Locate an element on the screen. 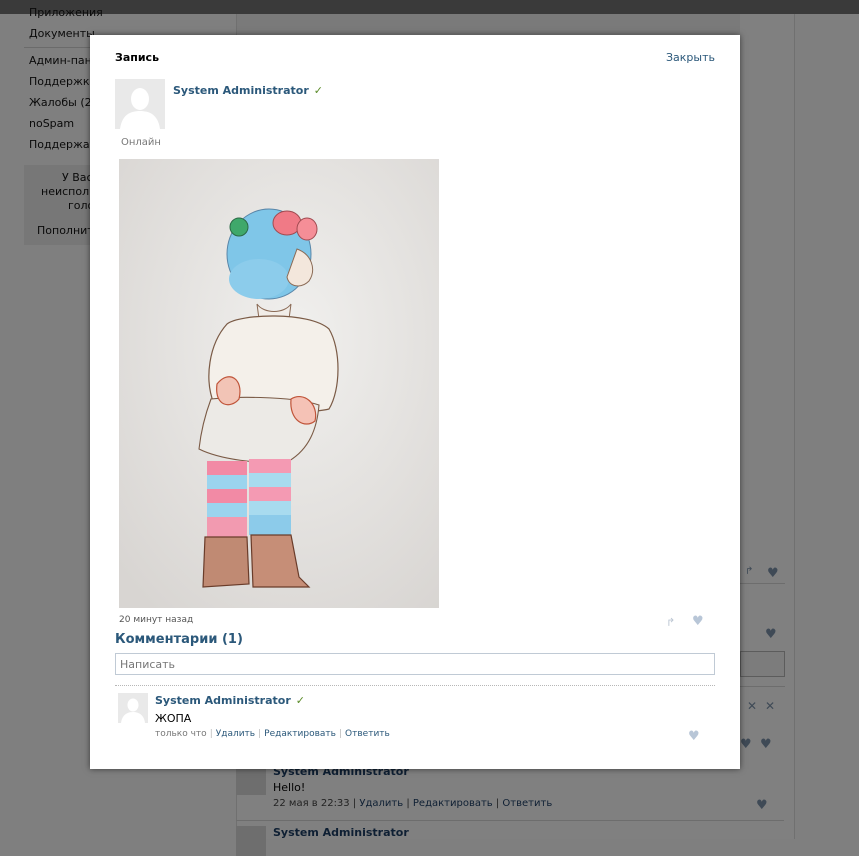 The height and width of the screenshot is (856, 859). background-post-image-strip is located at coordinates (488, 24).